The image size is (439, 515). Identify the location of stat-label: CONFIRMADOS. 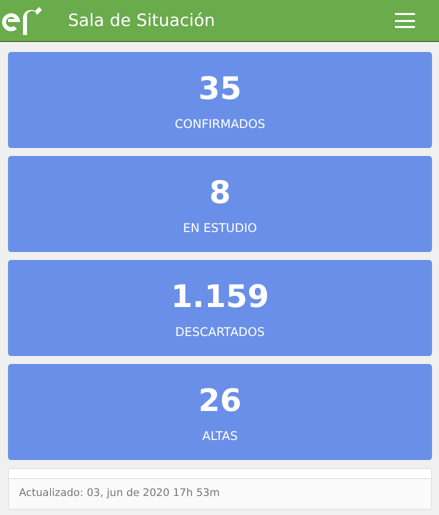
(220, 124).